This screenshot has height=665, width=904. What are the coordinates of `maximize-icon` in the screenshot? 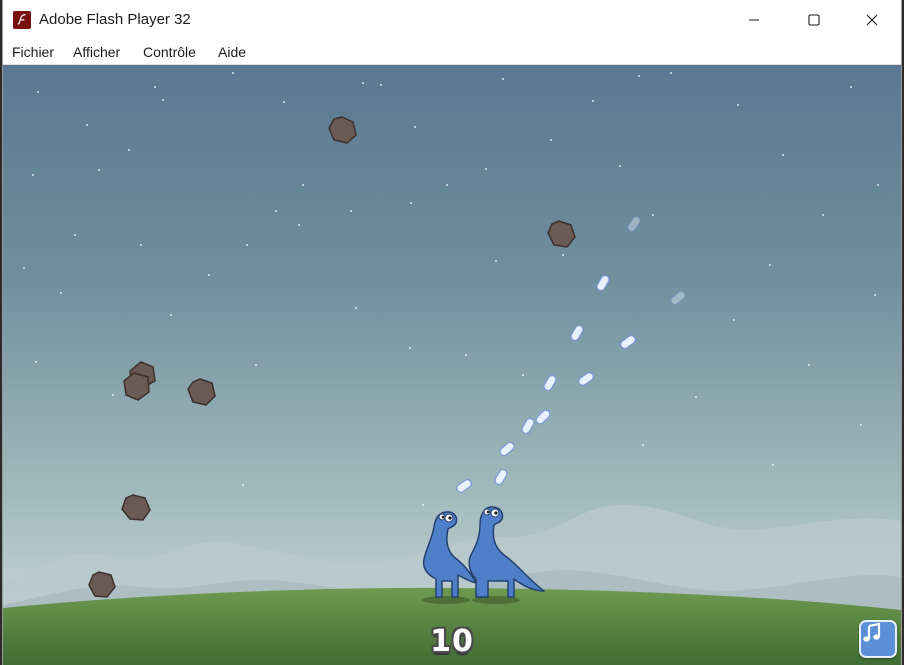 It's located at (814, 20).